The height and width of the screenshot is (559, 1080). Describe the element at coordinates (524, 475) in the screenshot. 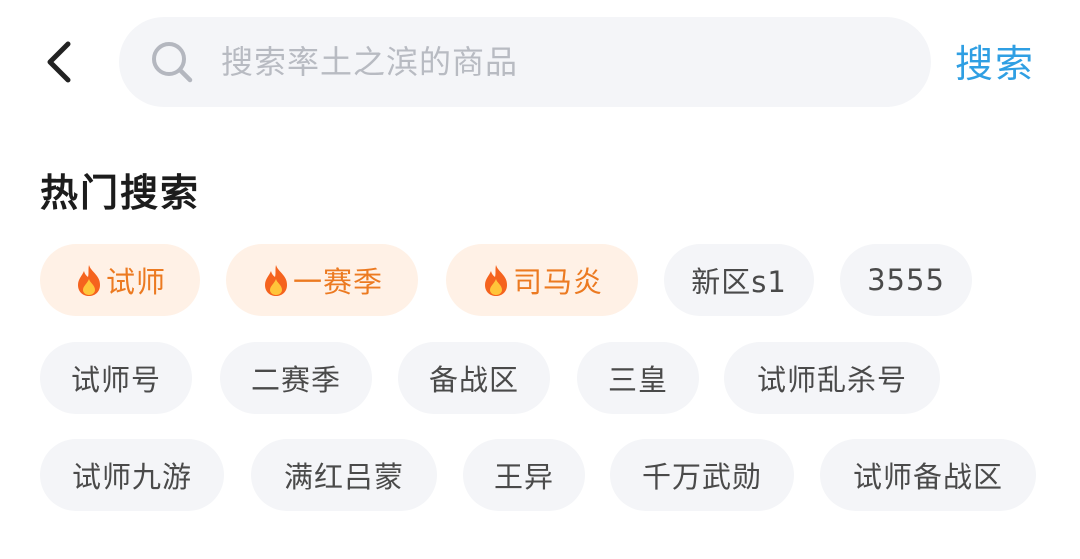

I see `search-tag: 王异` at that location.